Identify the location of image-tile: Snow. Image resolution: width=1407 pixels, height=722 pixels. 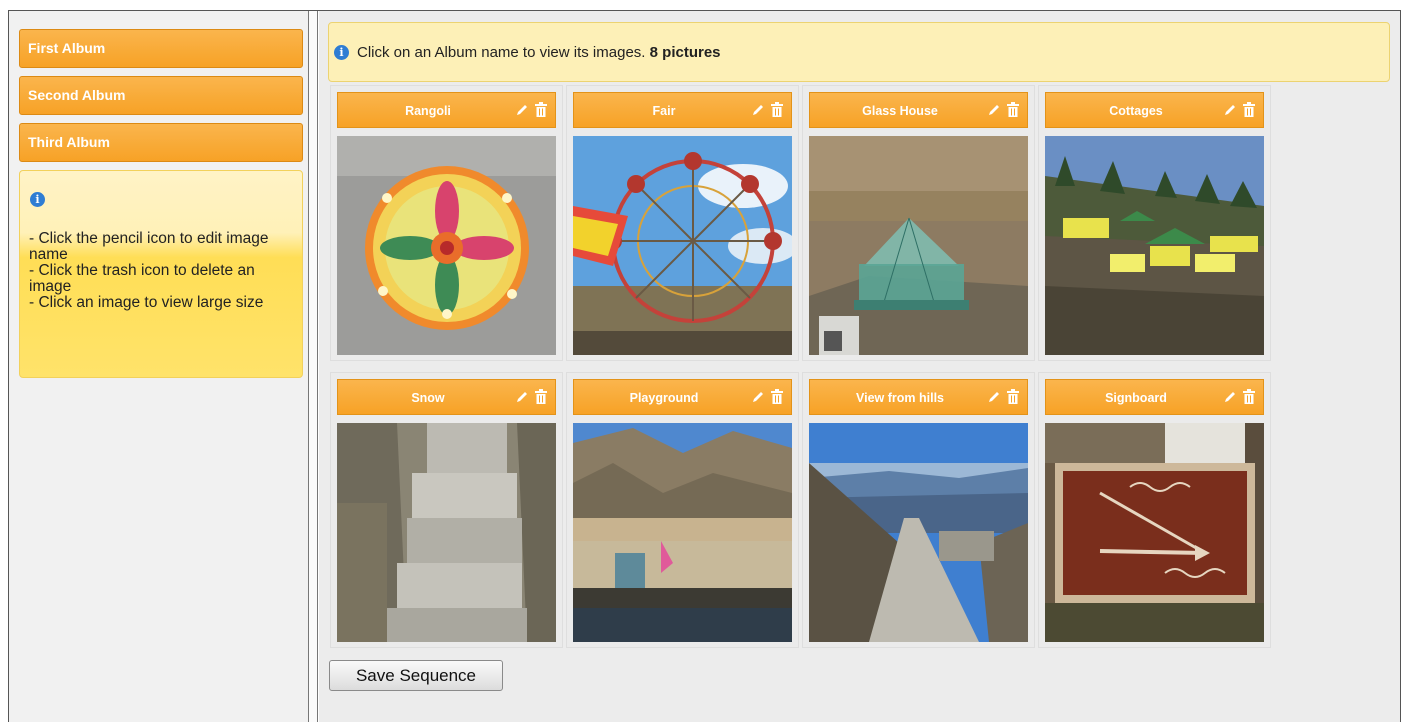
(446, 510).